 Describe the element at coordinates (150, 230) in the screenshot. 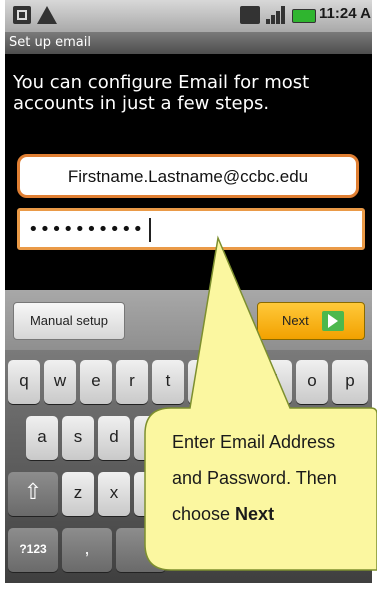

I see `text-cursor` at that location.